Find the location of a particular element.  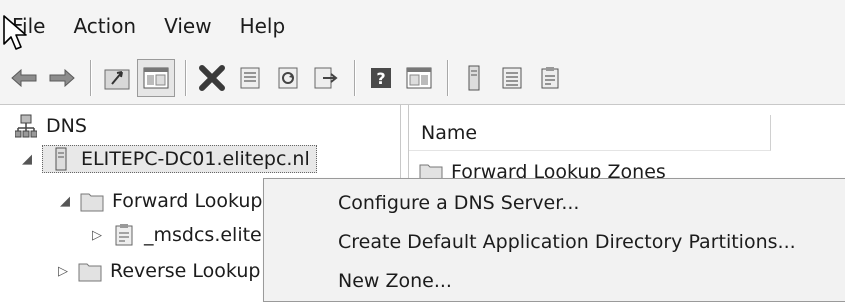

delete-button is located at coordinates (212, 78).